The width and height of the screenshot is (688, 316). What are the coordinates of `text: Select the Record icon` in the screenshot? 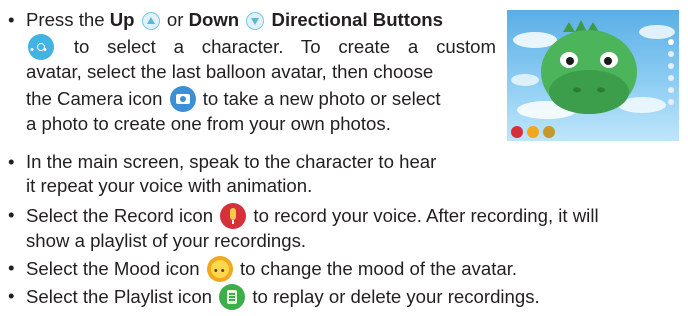 It's located at (120, 215).